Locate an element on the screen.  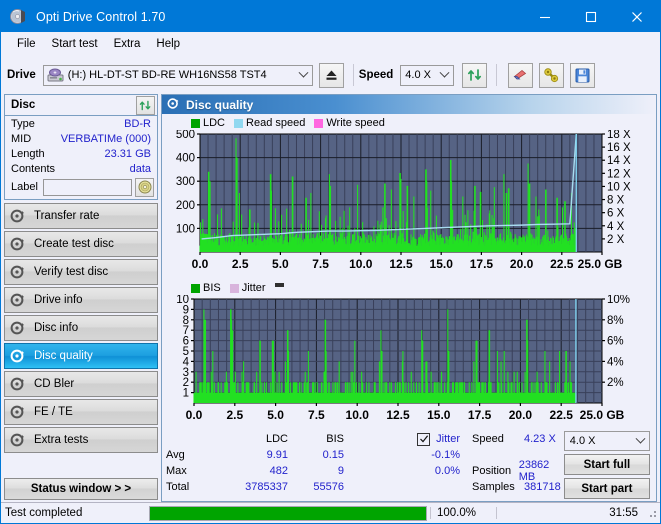
stats-row-label: Max is located at coordinates (176, 471).